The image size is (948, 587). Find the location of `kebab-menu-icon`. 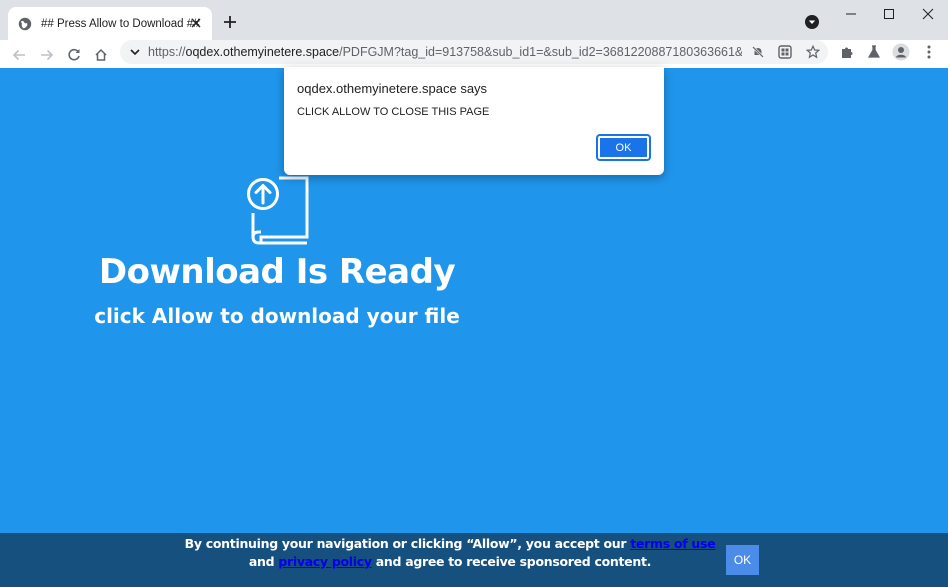

kebab-menu-icon is located at coordinates (929, 52).